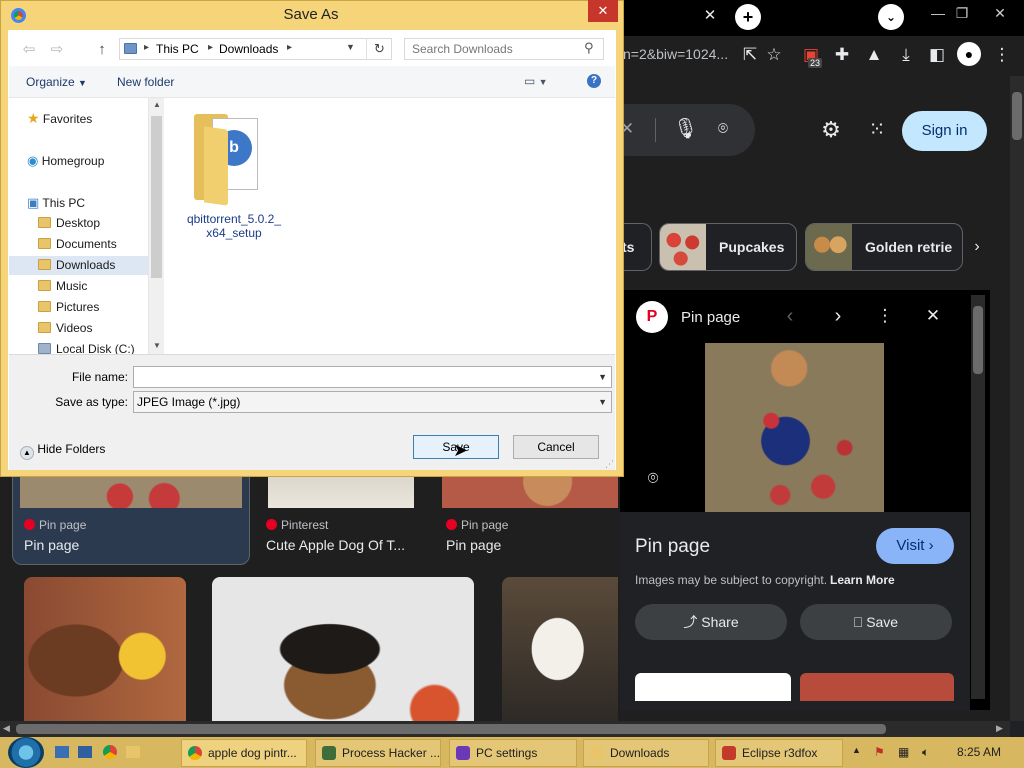 Image resolution: width=1024 pixels, height=768 pixels. I want to click on nav-pictures: Pictures, so click(68, 307).